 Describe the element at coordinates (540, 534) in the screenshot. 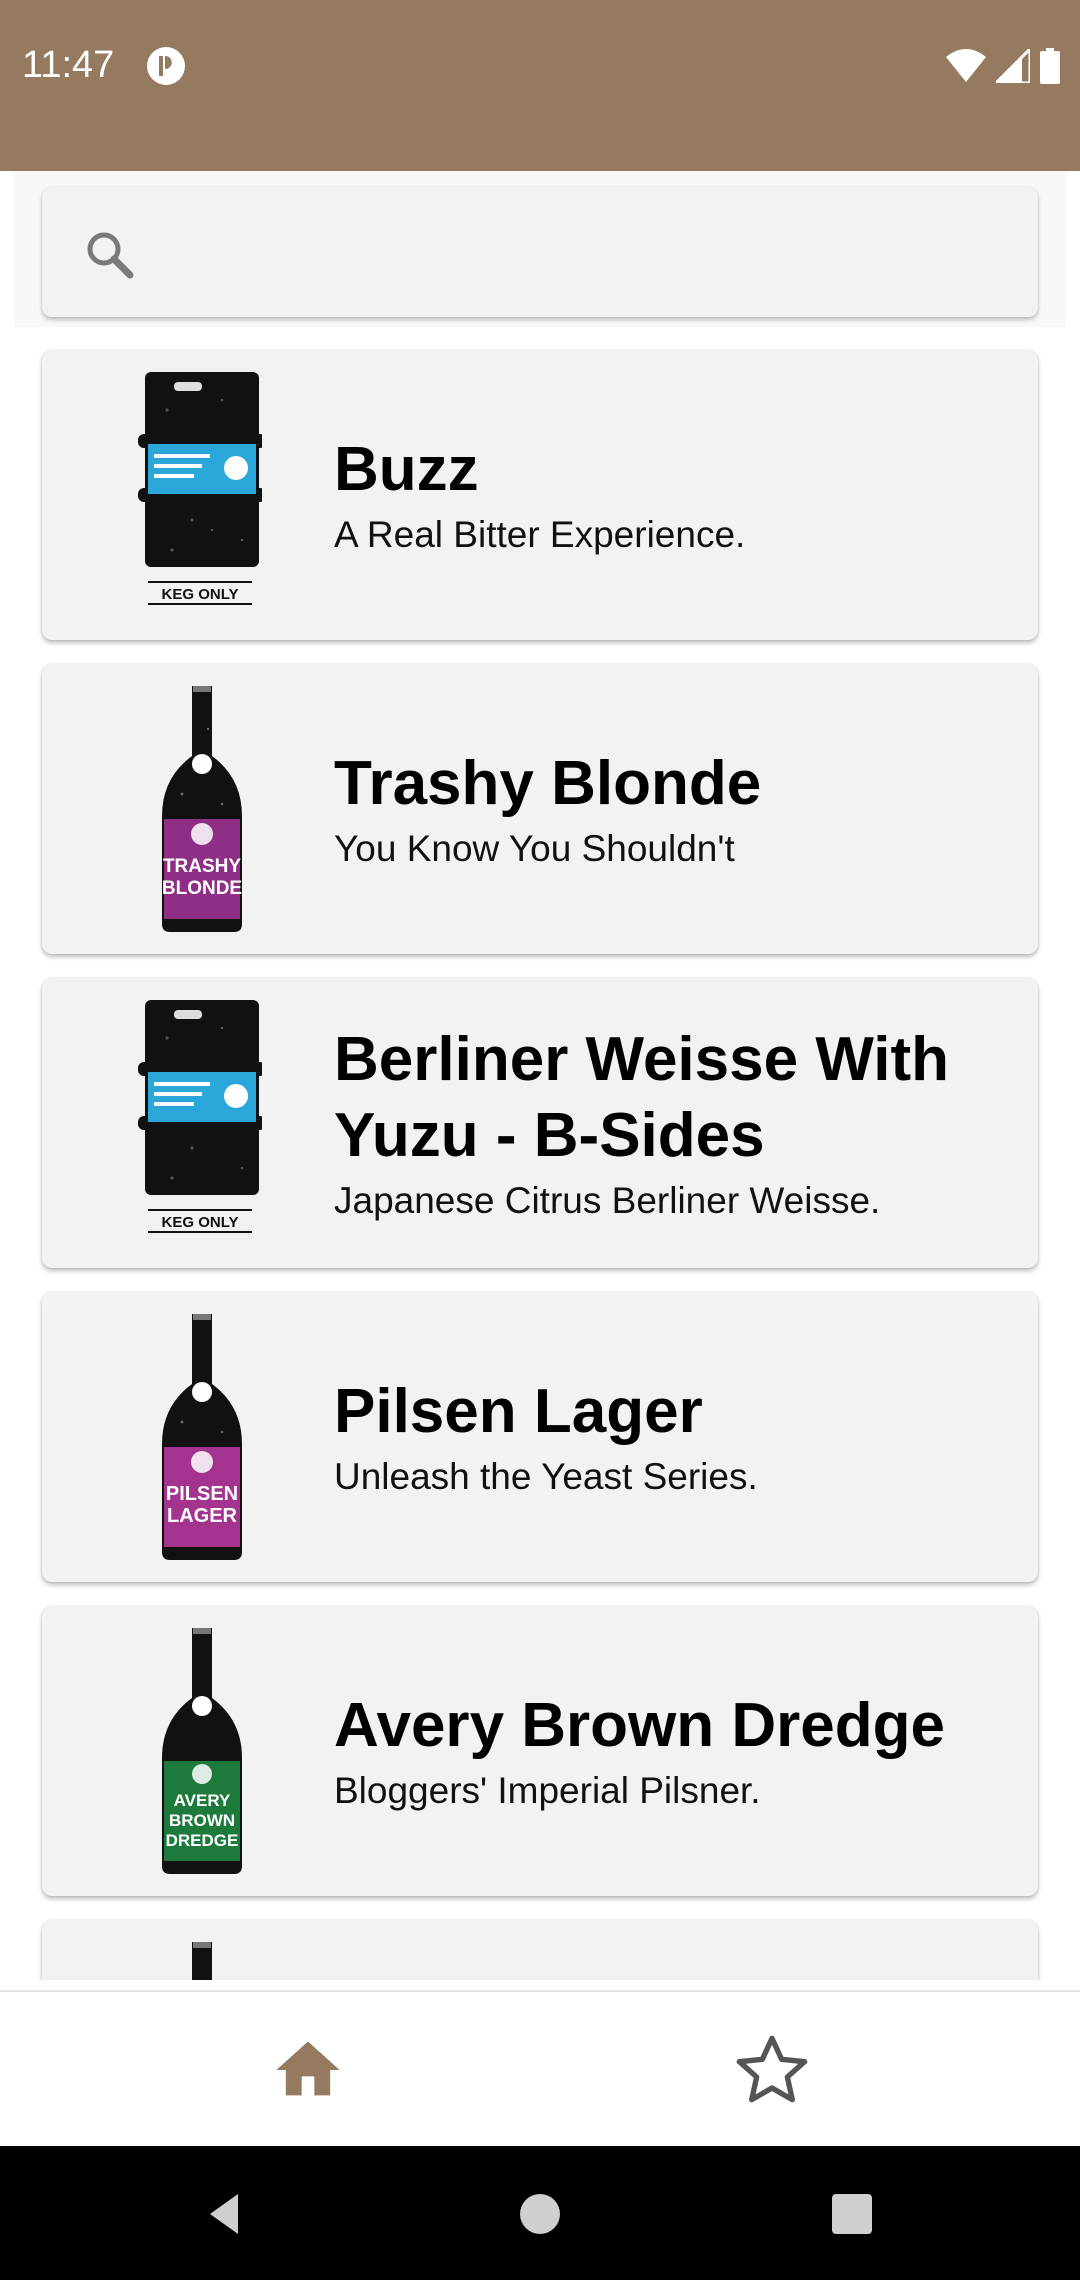

I see `beer-tagline: A Real Bitter Experience.` at that location.